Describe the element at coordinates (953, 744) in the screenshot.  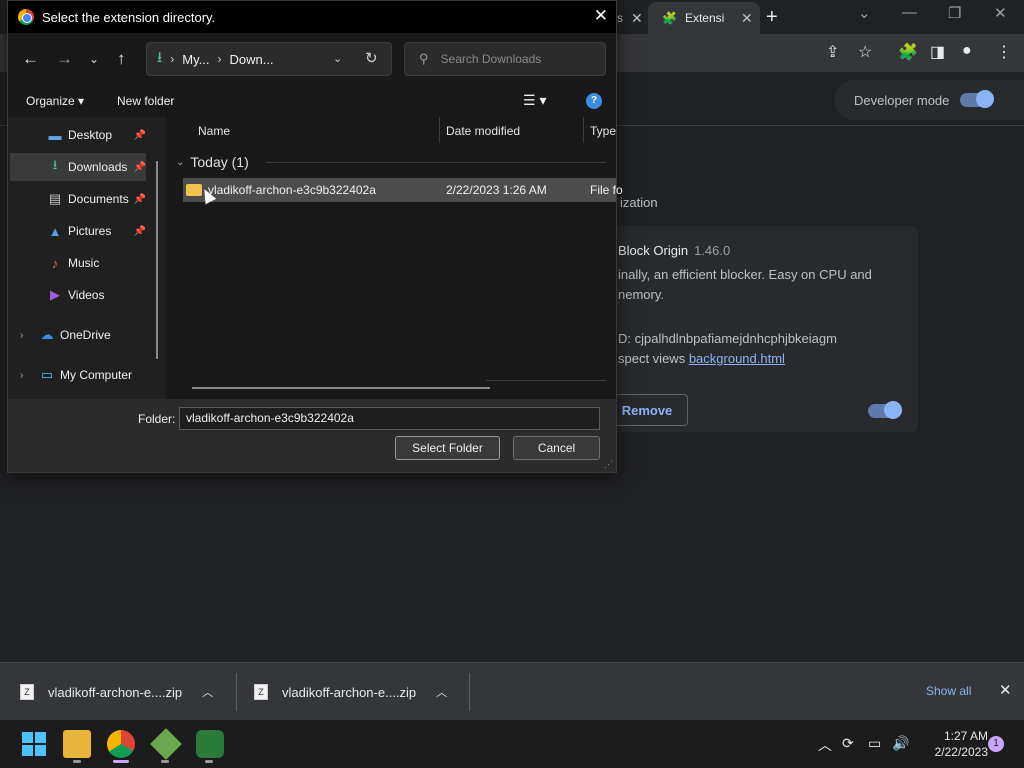
I see `clock: 1:27 AM 2/22/2023` at that location.